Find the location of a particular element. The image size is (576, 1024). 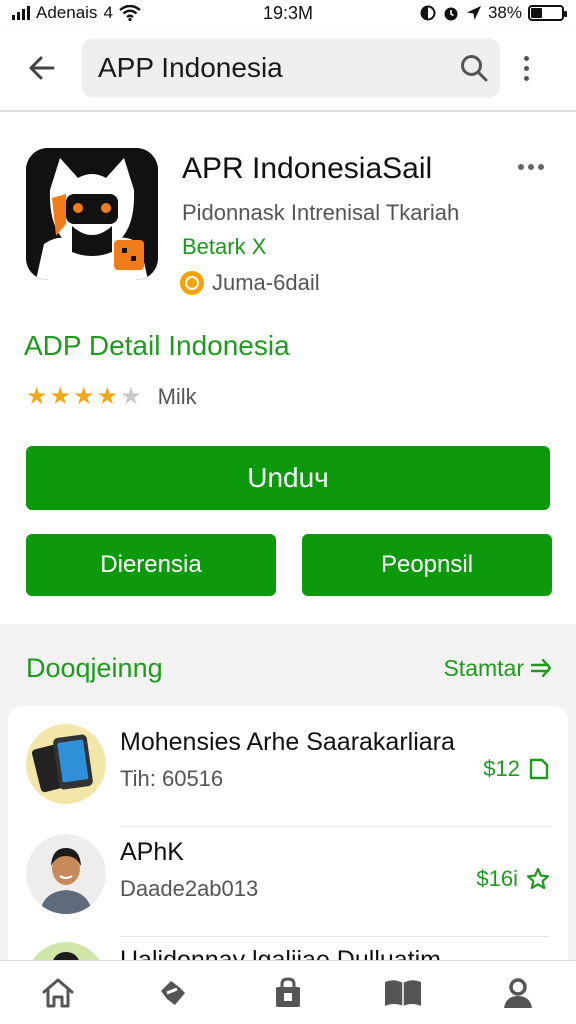

battery-level is located at coordinates (537, 13).